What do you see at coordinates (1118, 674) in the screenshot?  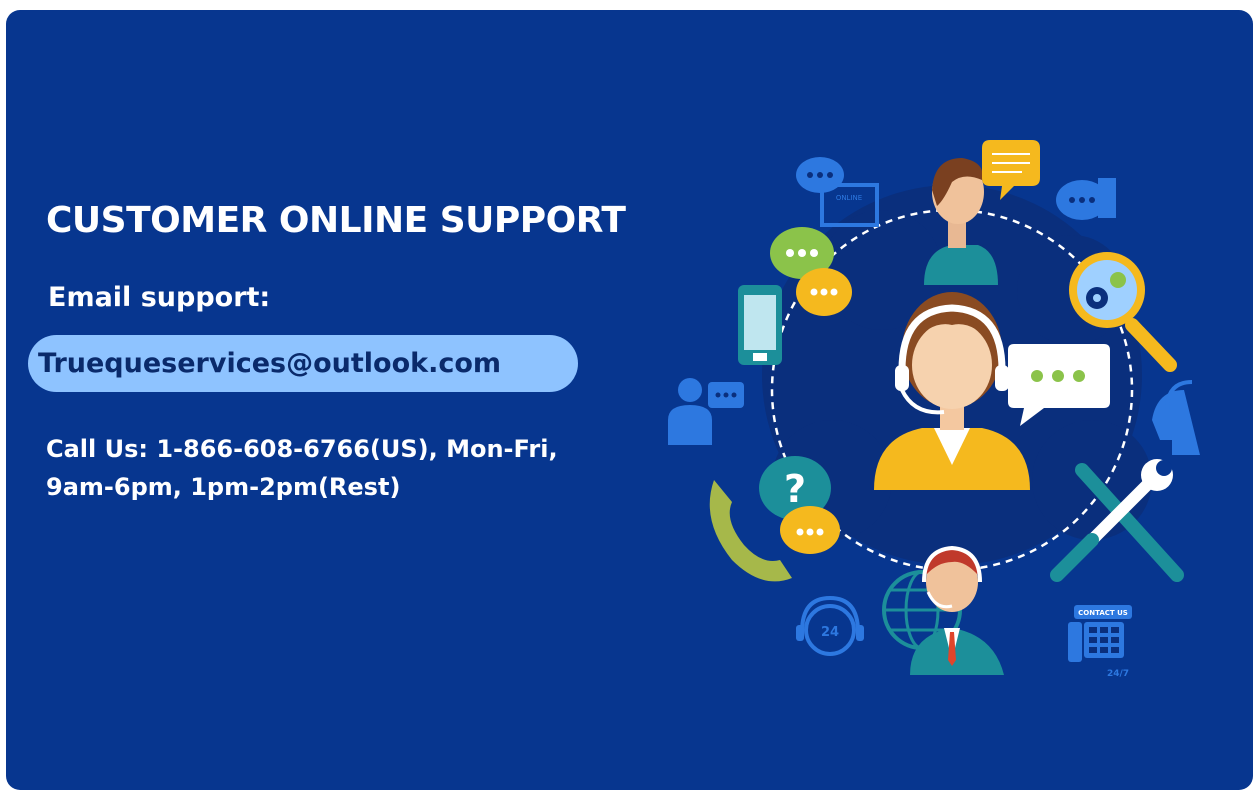 I see `badge-24-7: 24/7` at bounding box center [1118, 674].